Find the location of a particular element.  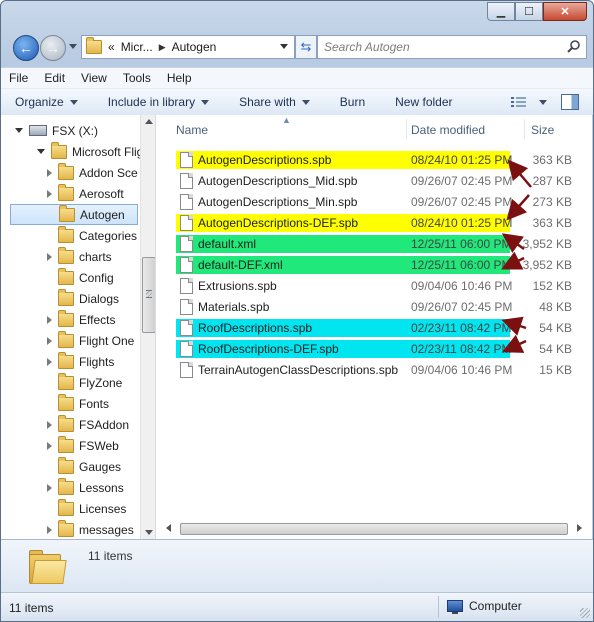

scroll-right-icon is located at coordinates (579, 528).